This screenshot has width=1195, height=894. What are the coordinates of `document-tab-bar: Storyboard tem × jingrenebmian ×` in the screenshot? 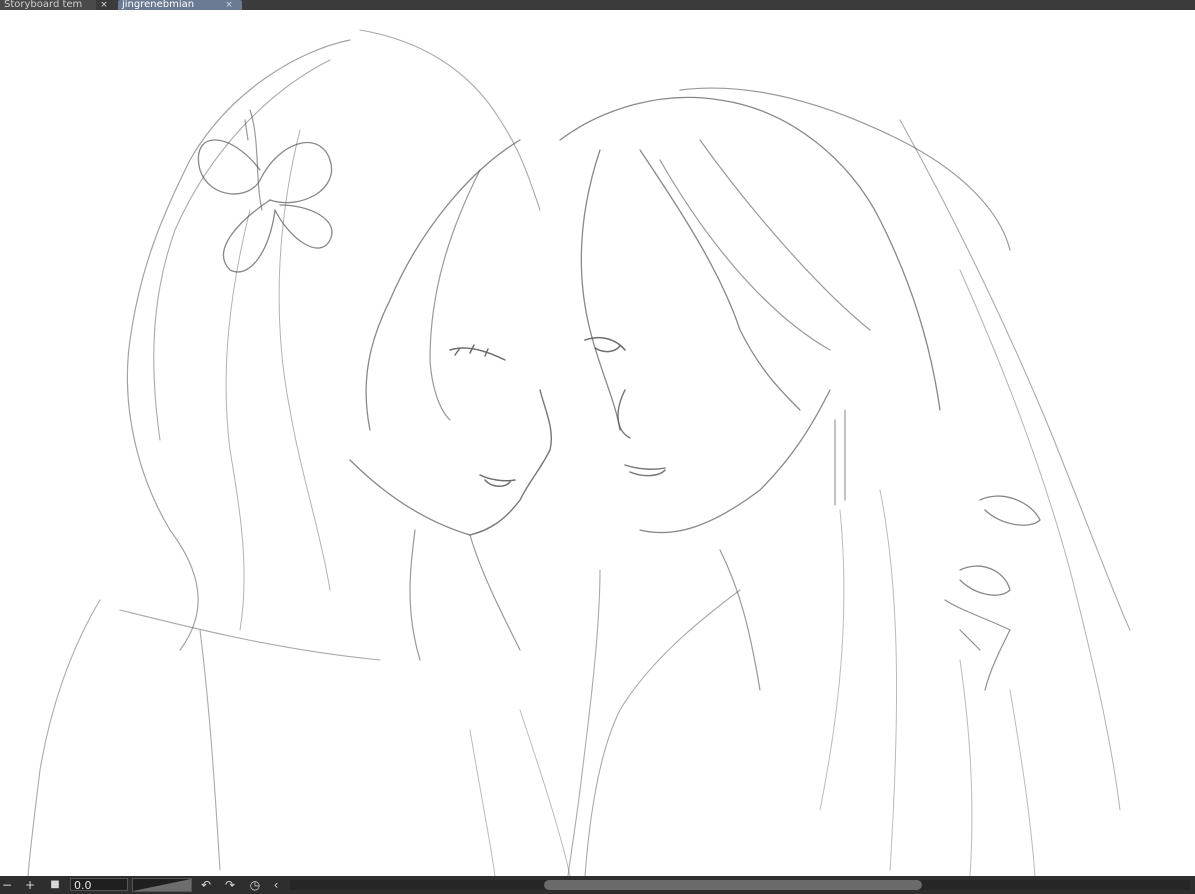 It's located at (597, 5).